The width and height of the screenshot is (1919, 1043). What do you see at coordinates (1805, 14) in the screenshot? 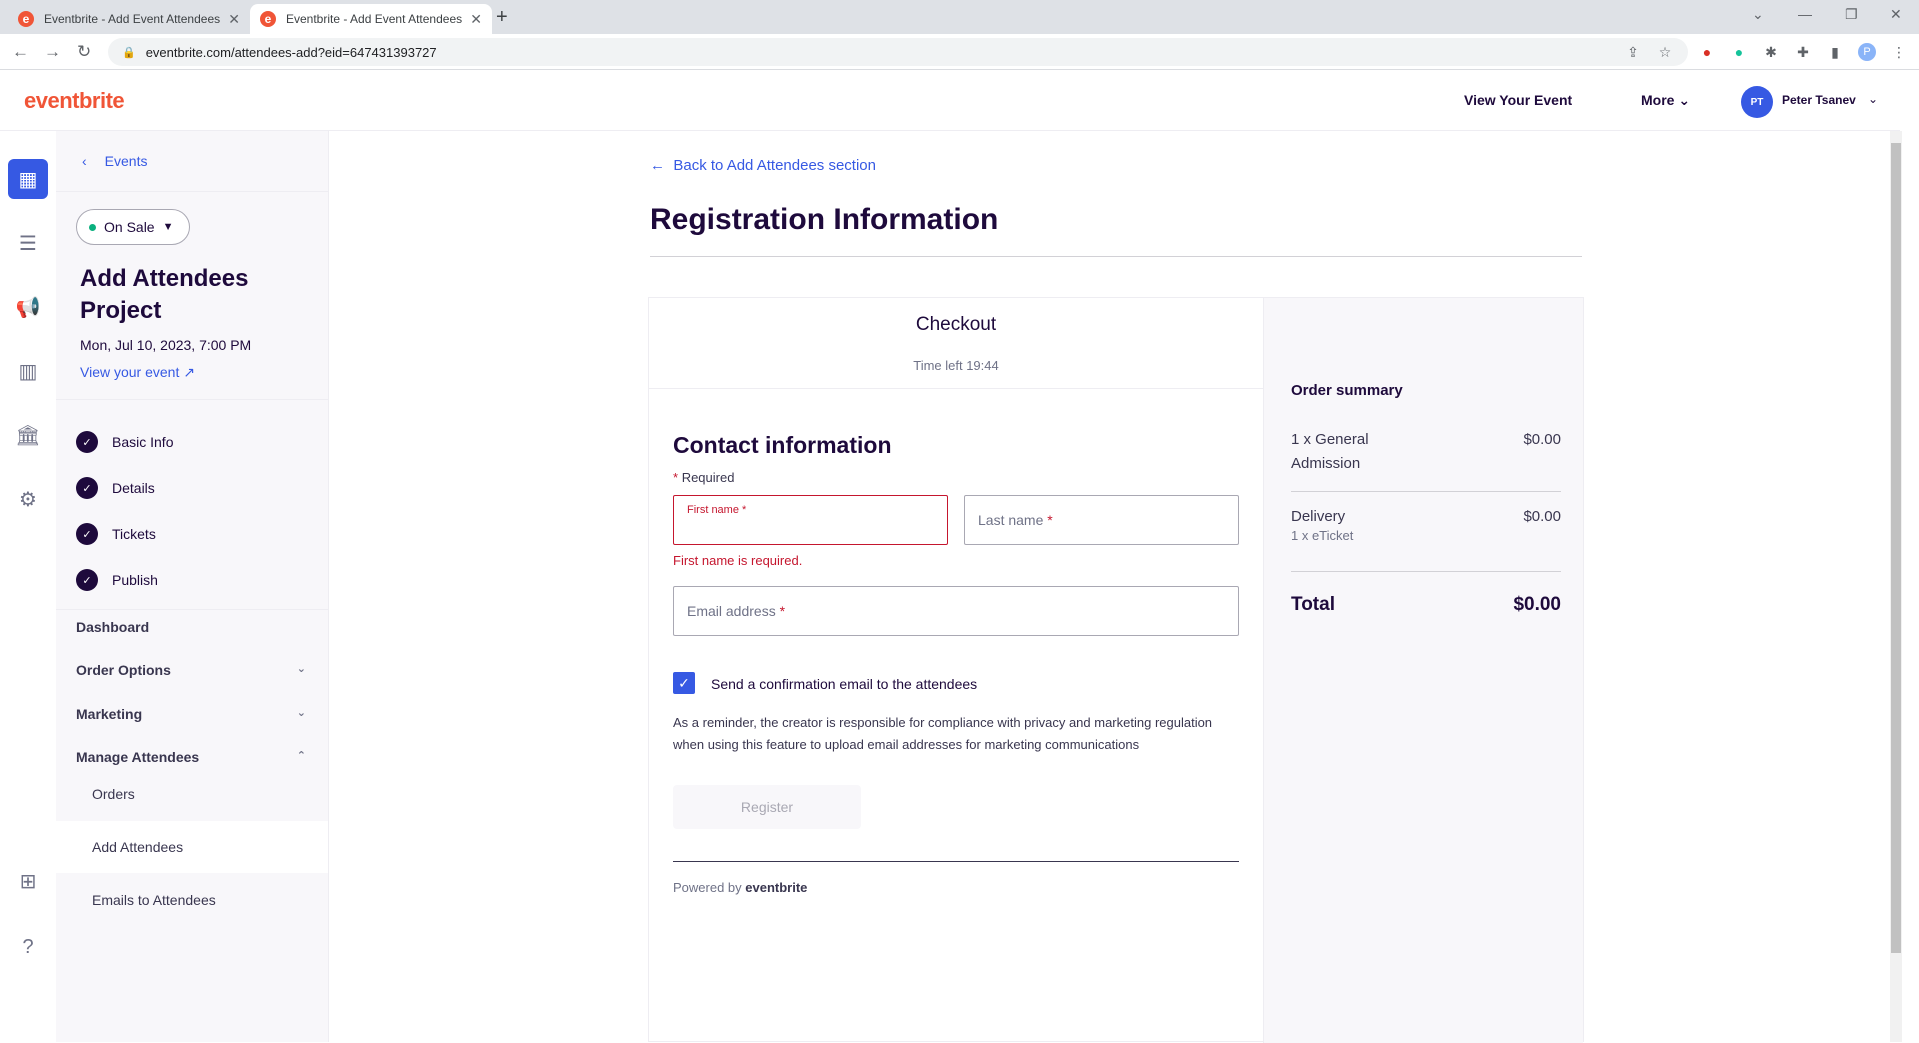
I see `minimize-icon: —` at bounding box center [1805, 14].